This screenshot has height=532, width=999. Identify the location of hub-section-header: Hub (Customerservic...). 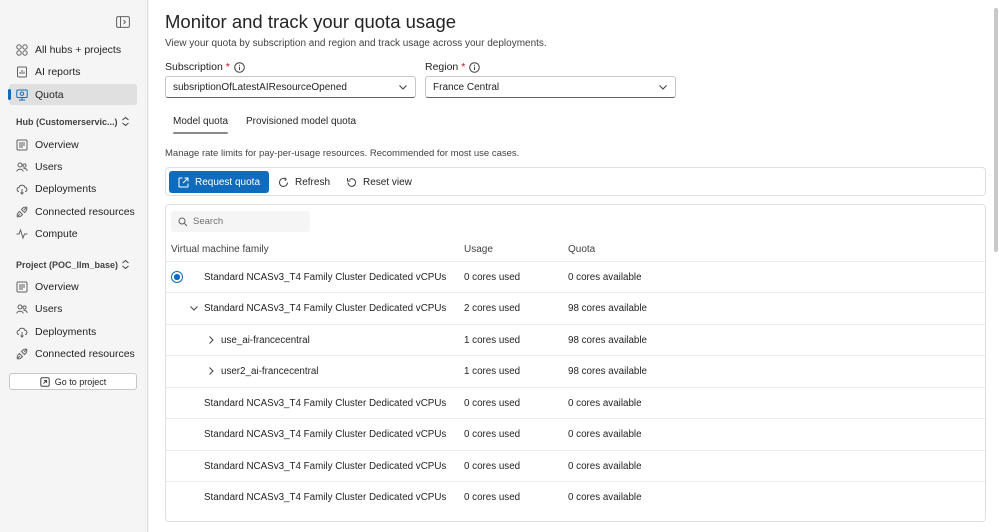
(73, 122).